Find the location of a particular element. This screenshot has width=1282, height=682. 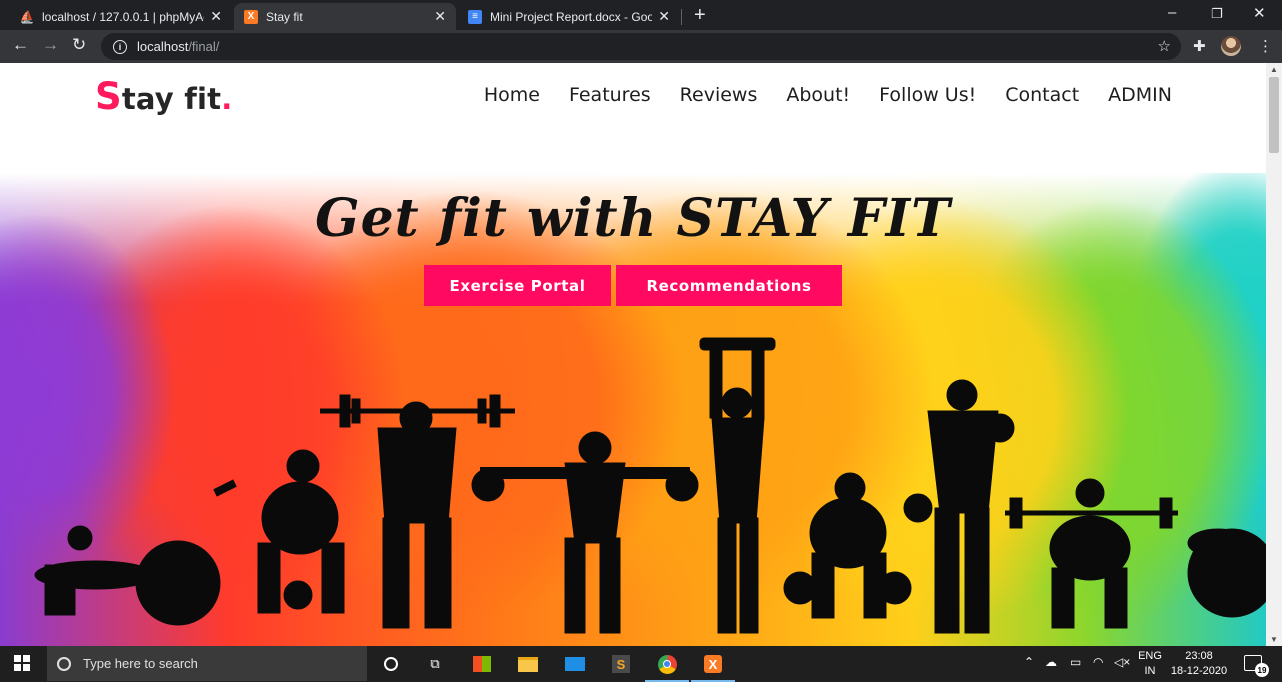

notification-center-icon: 19 is located at coordinates (1256, 666).